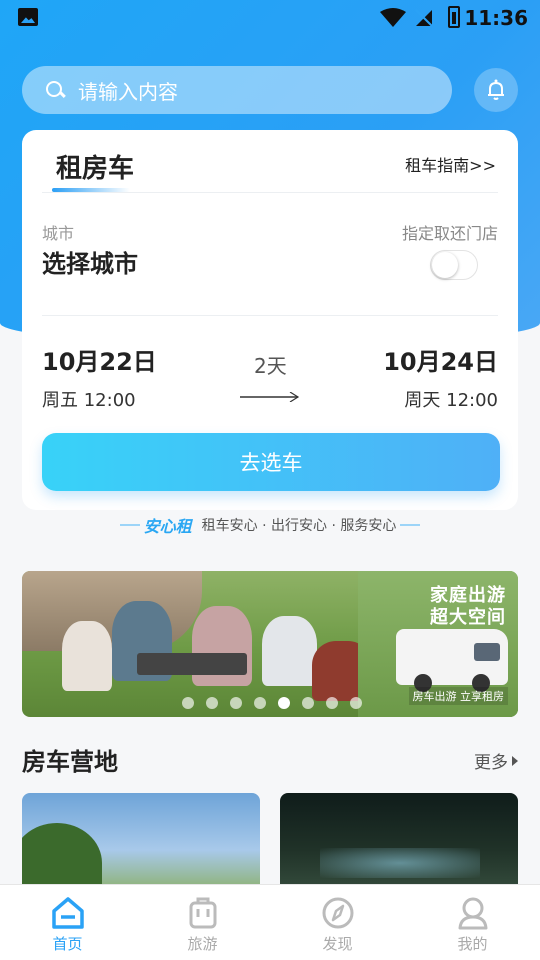 The height and width of the screenshot is (960, 540). What do you see at coordinates (237, 90) in the screenshot?
I see `search-bar: 请输入内容` at bounding box center [237, 90].